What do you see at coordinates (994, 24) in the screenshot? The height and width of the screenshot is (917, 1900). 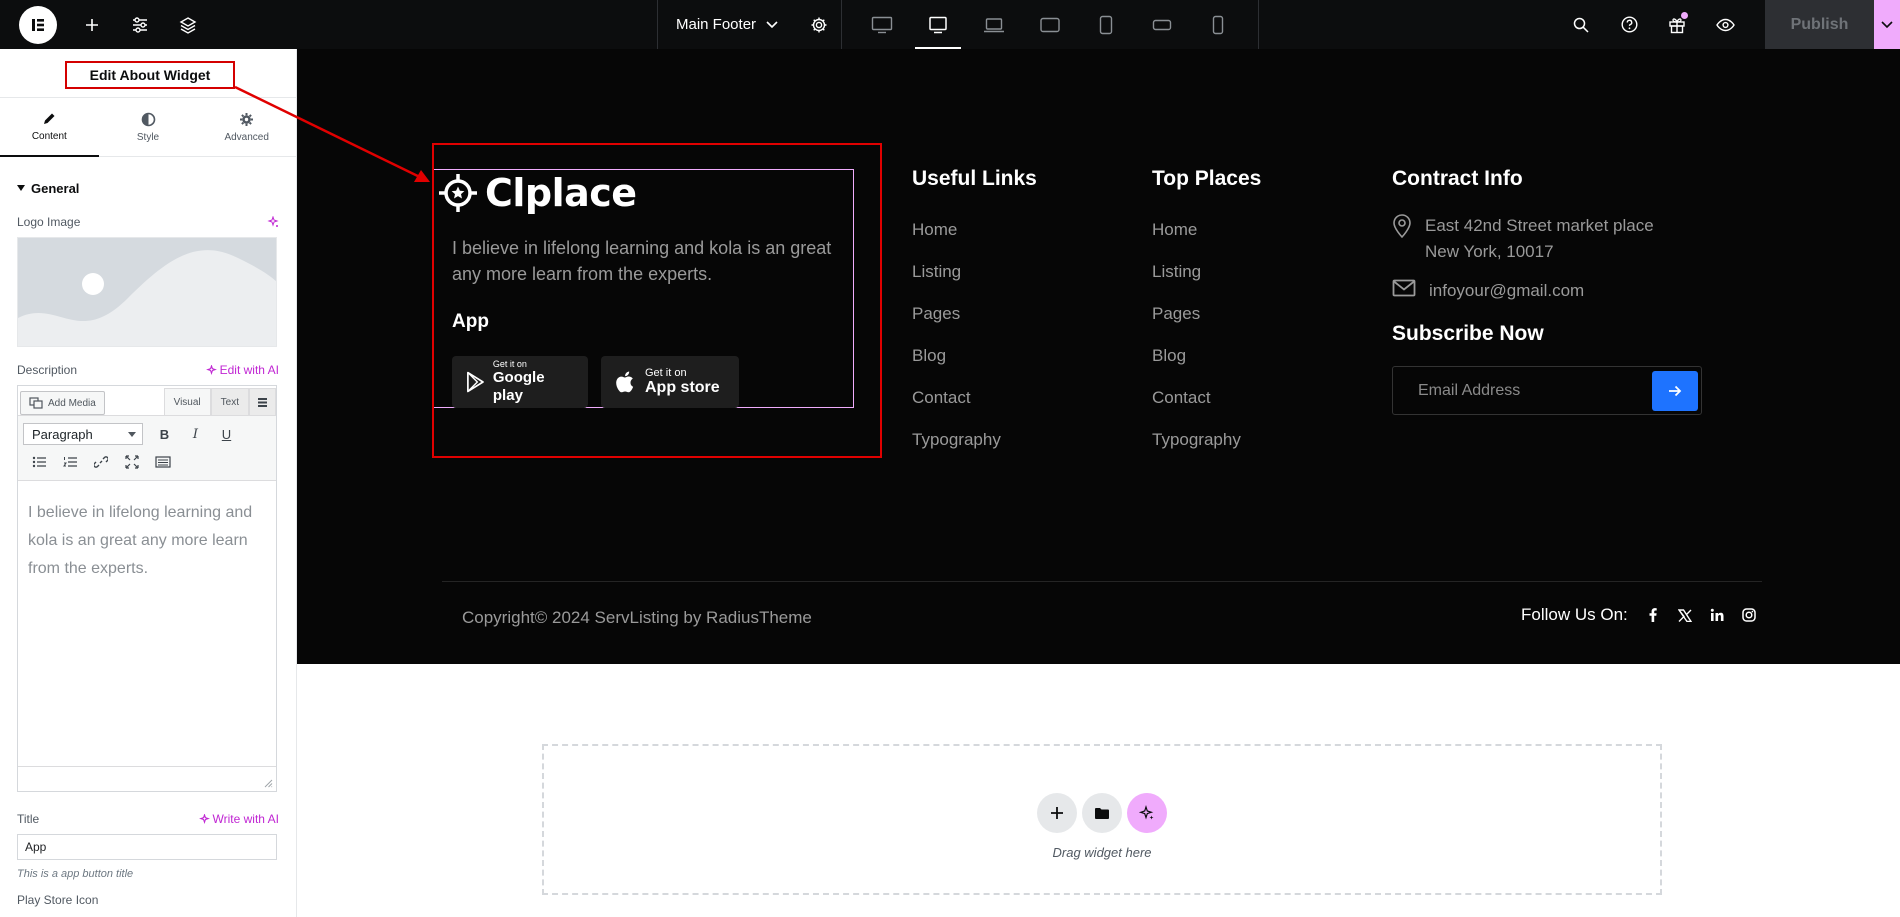 I see `device-laptop-icon` at bounding box center [994, 24].